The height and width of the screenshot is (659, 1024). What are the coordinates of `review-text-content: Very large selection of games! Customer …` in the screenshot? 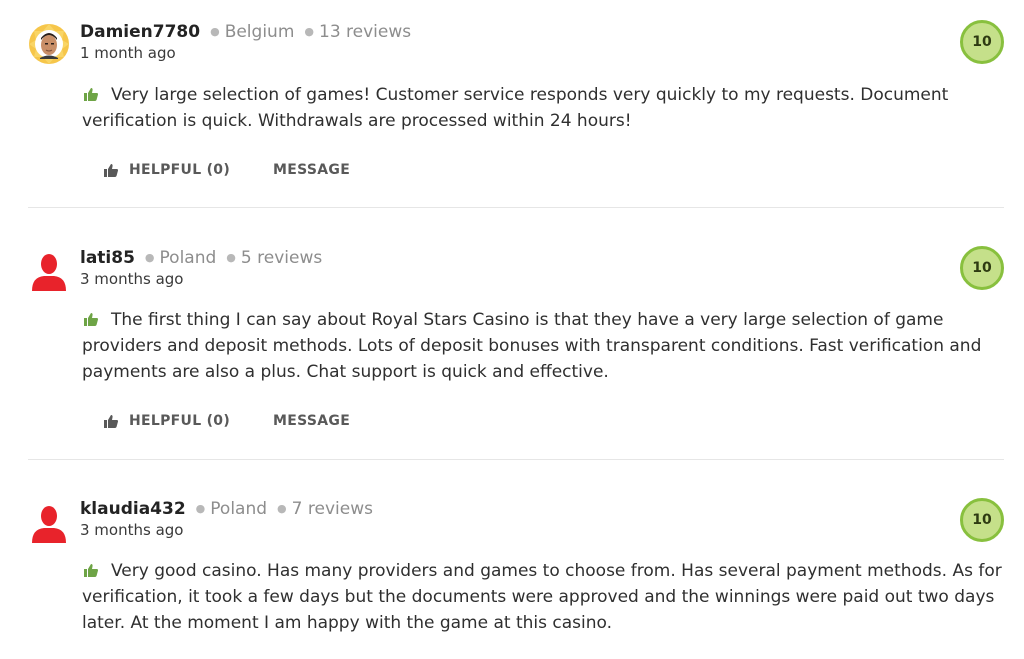 It's located at (515, 108).